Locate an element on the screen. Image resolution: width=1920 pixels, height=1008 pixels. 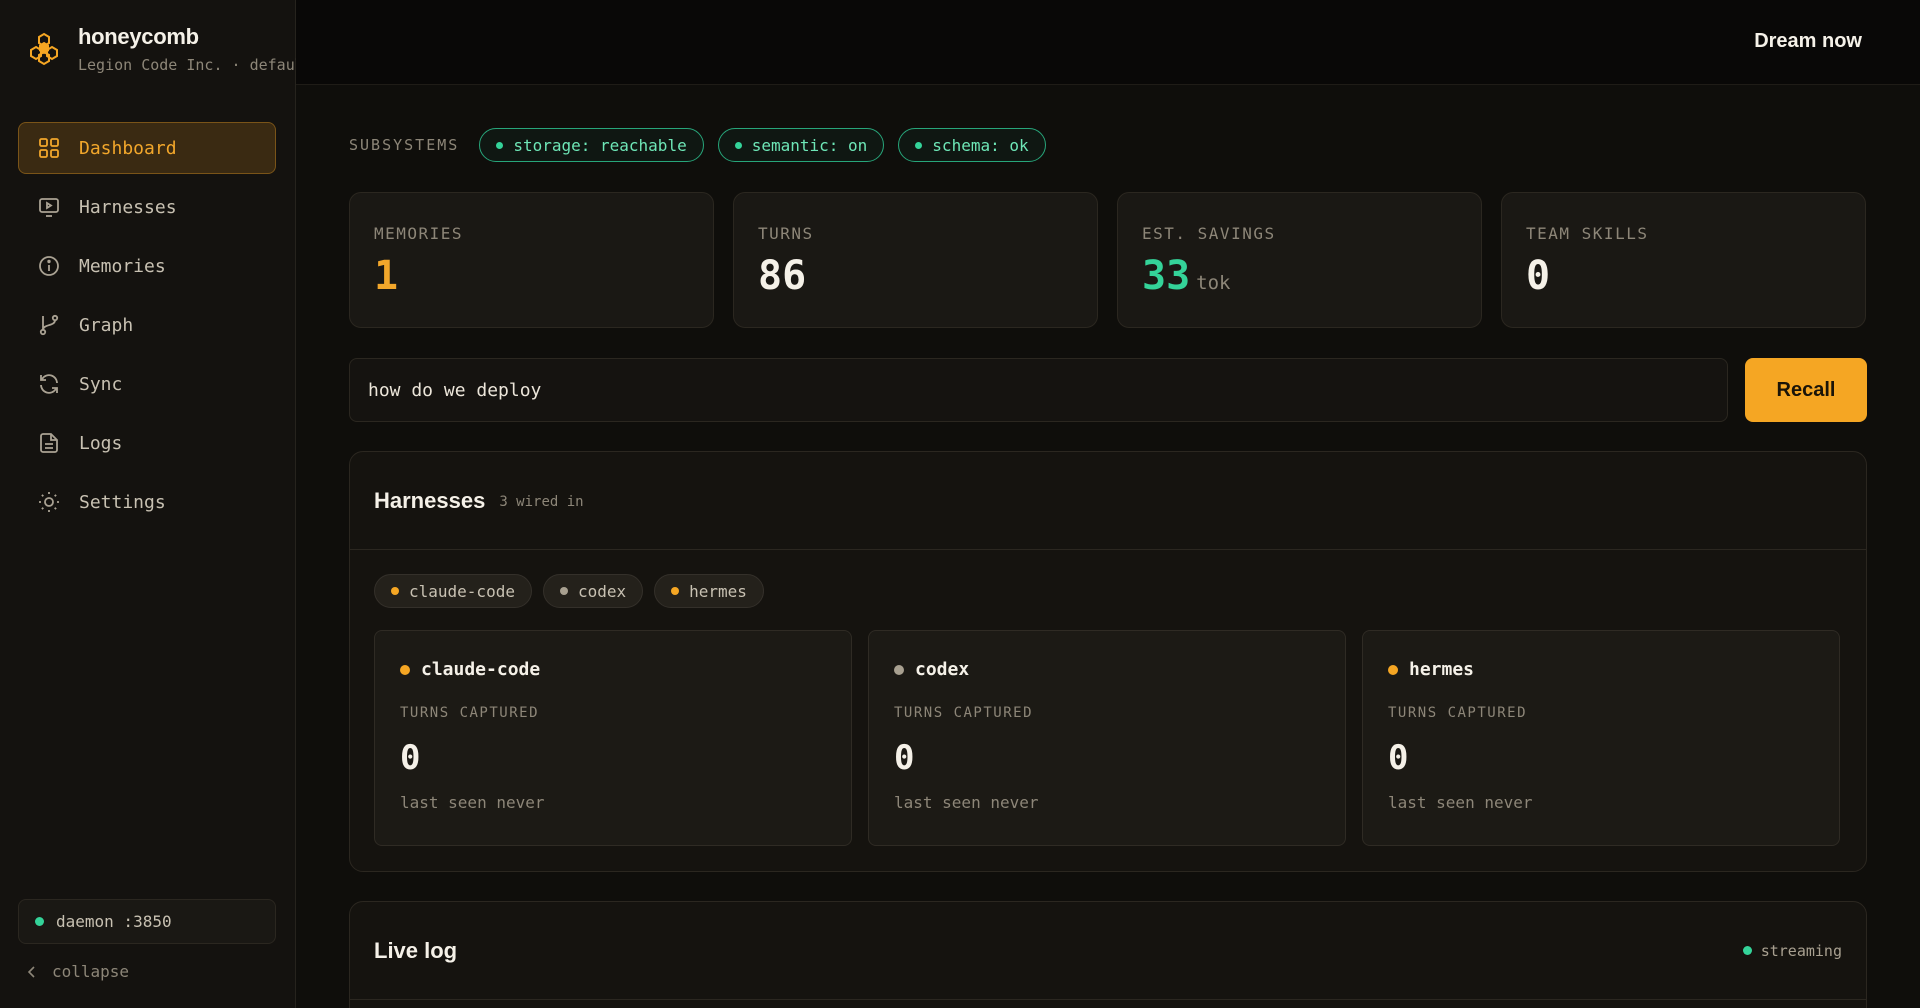
panel-title: Live log is located at coordinates (416, 950).